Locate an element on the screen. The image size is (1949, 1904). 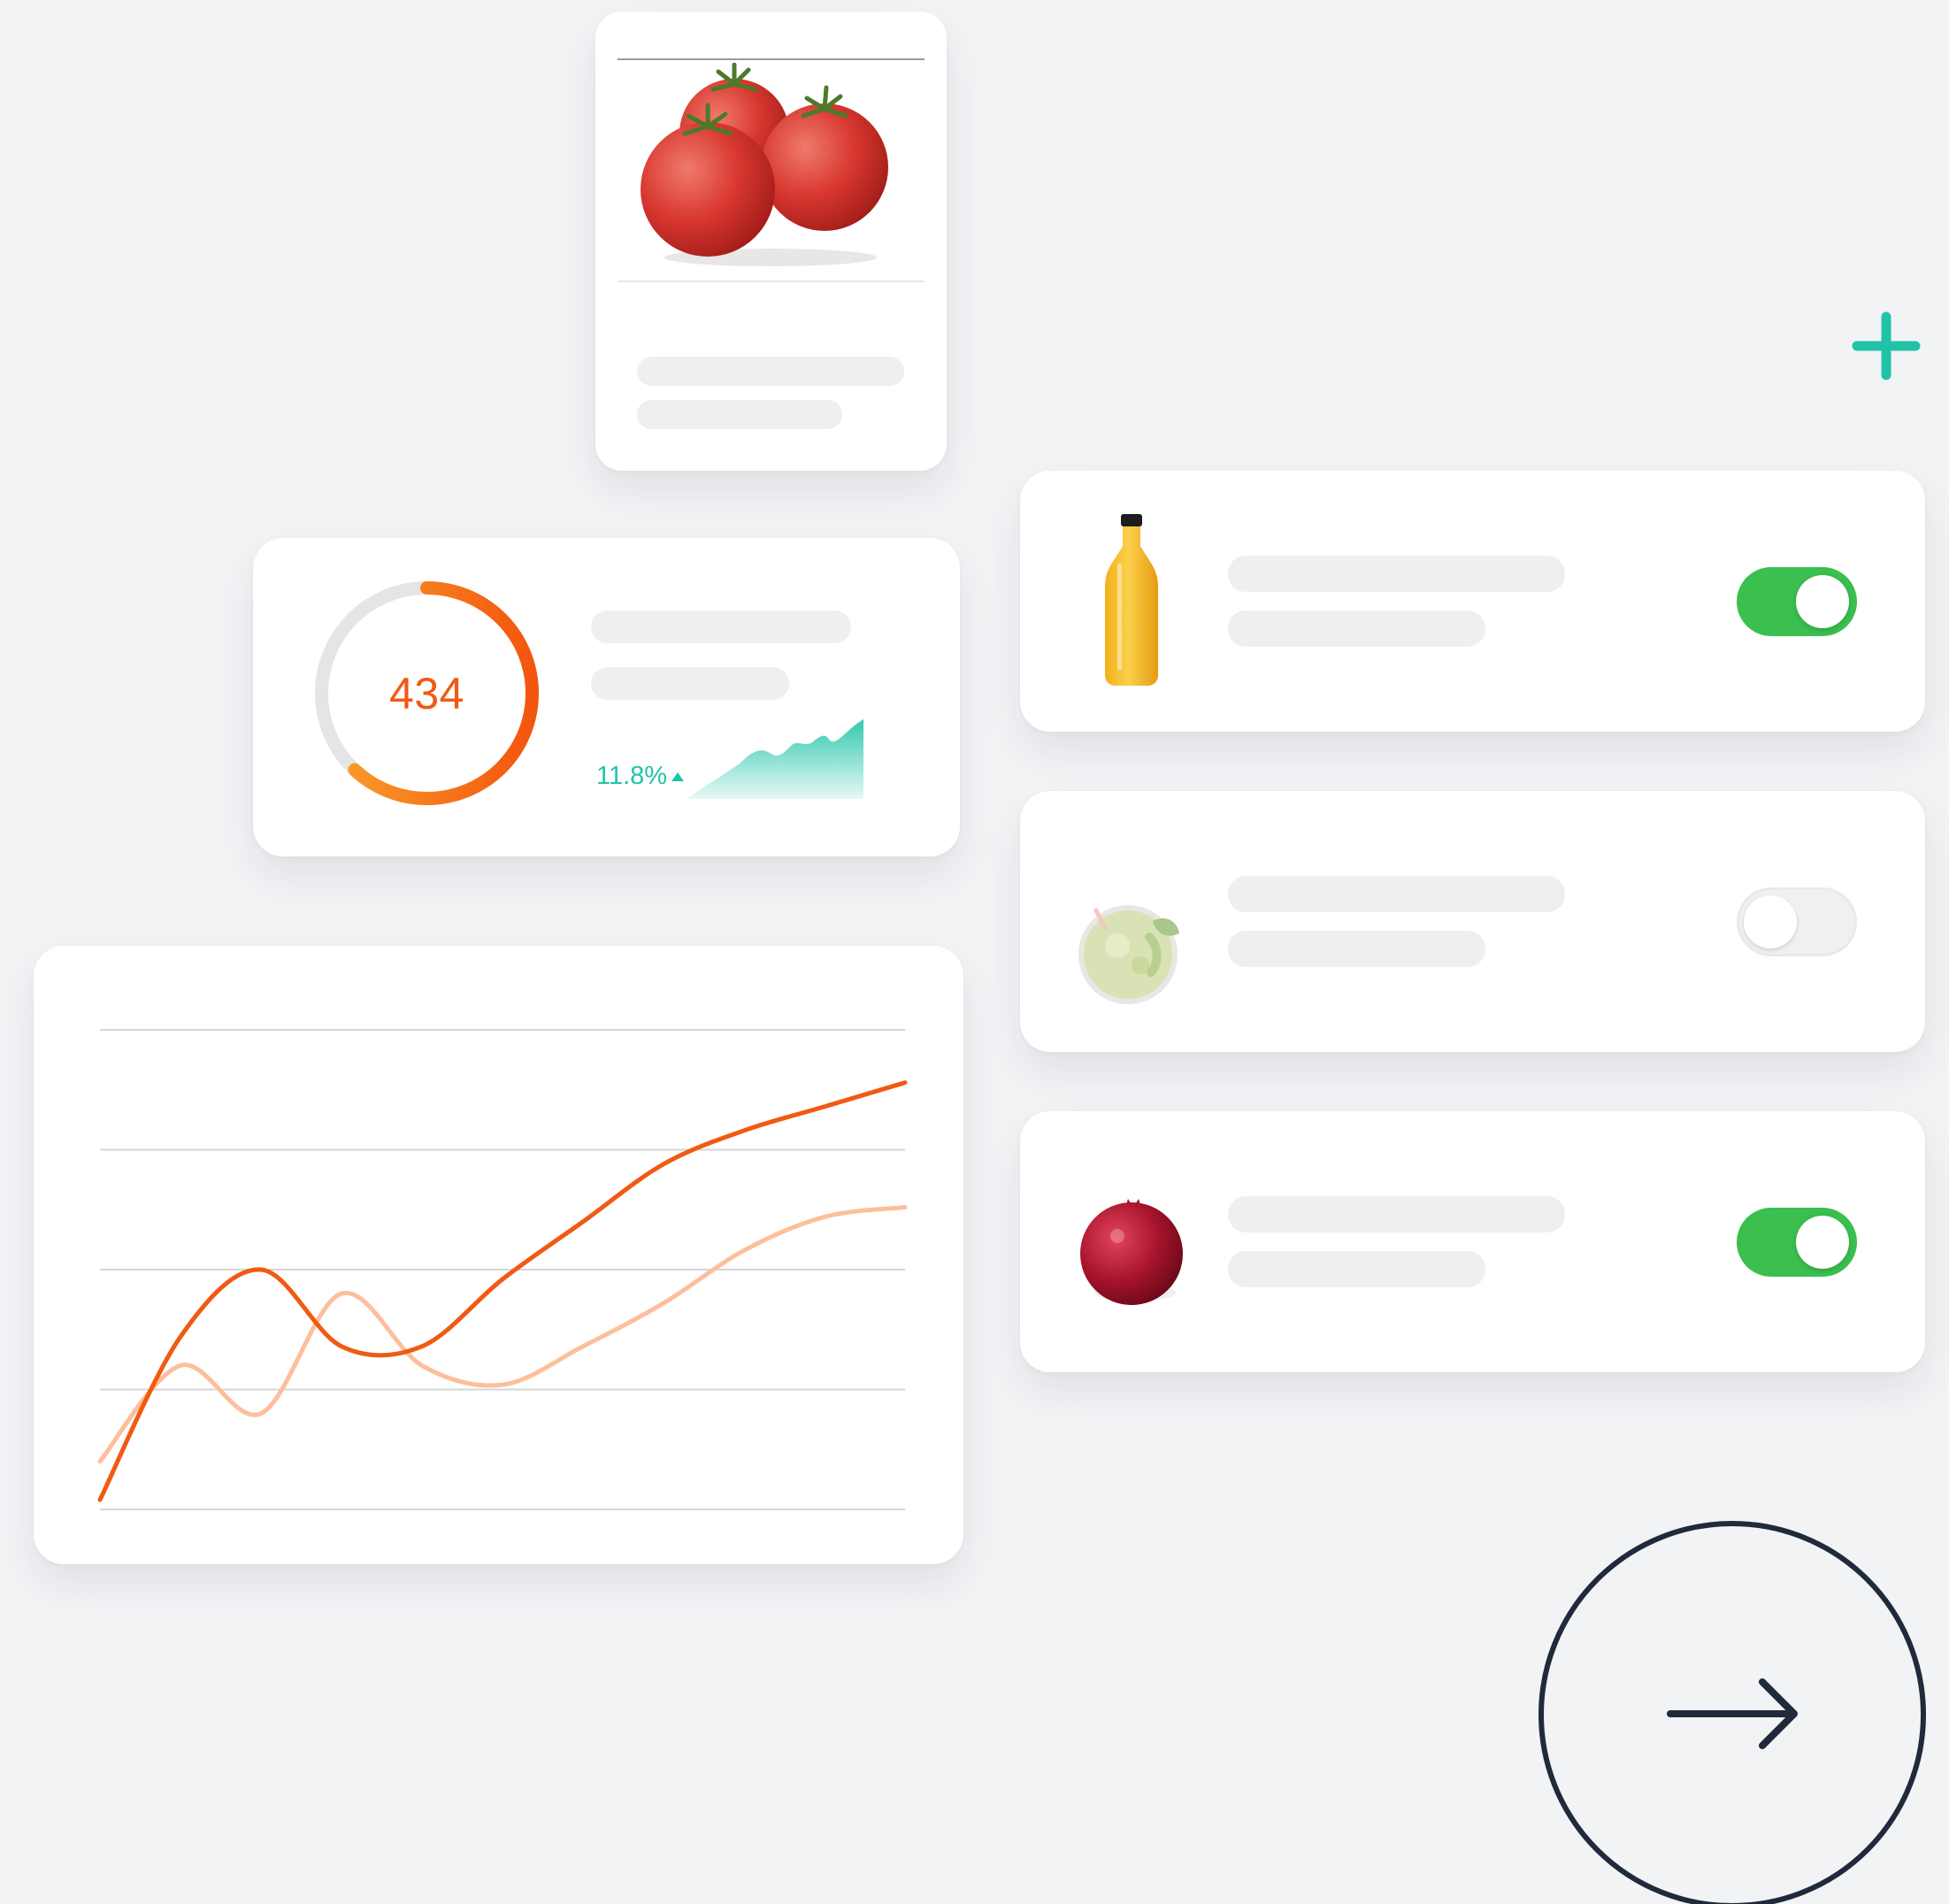
stats-card: 434 11.8% is located at coordinates (607, 697).